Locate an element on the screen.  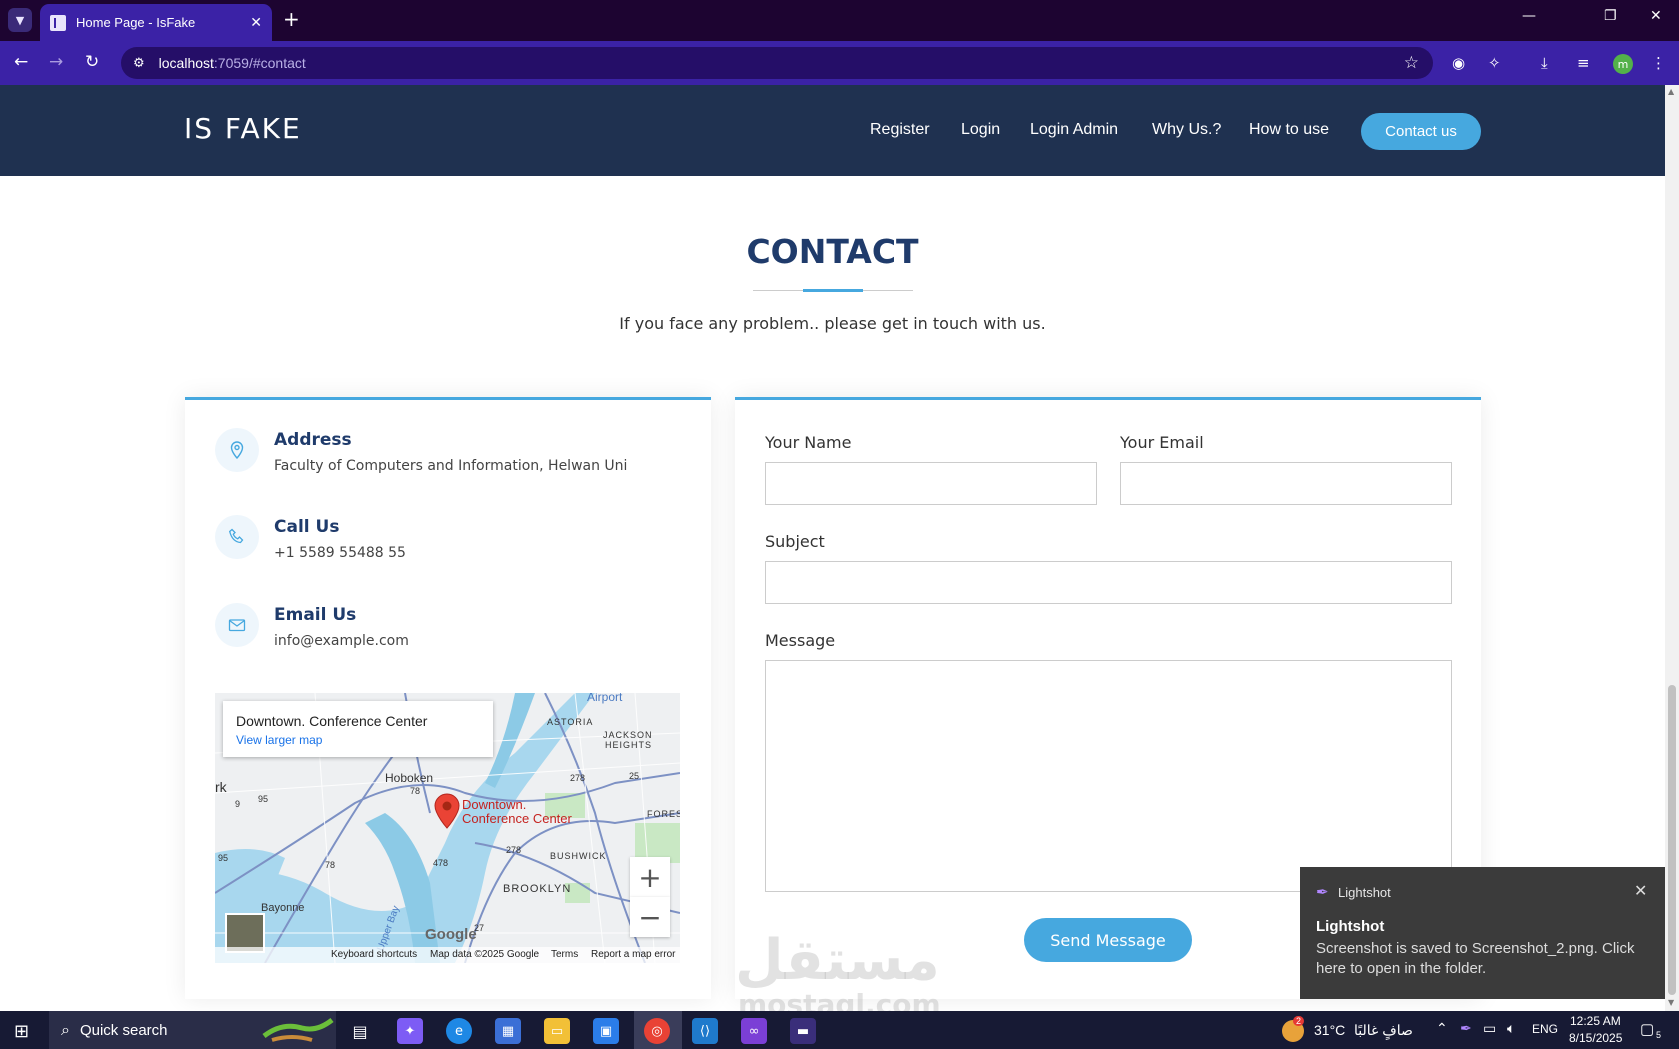
nav-login-admin: Login Admin is located at coordinates (1074, 130).